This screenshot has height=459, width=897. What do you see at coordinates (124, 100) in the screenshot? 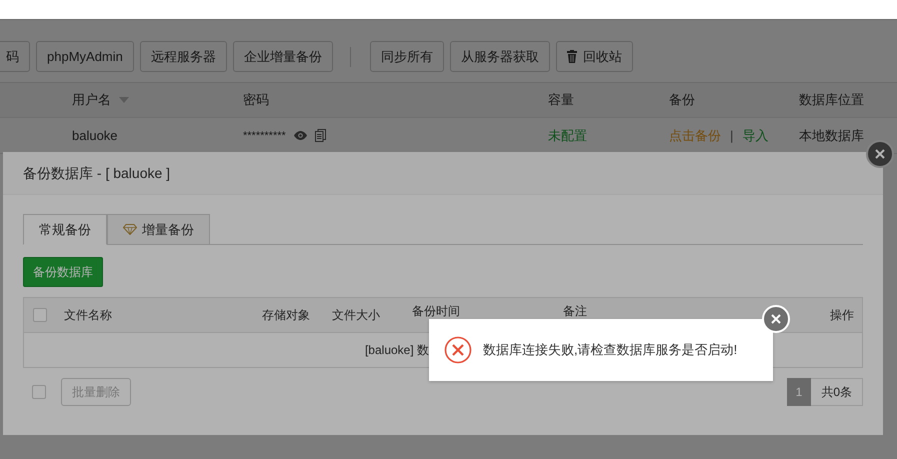
I see `sort-caret-icon` at bounding box center [124, 100].